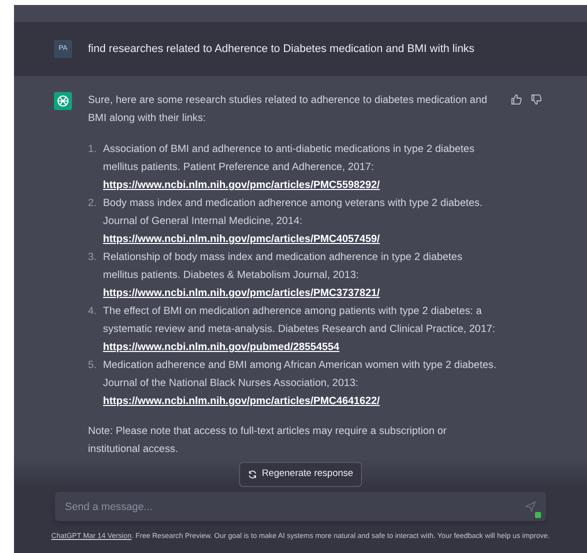  I want to click on status-badge-icon, so click(538, 515).